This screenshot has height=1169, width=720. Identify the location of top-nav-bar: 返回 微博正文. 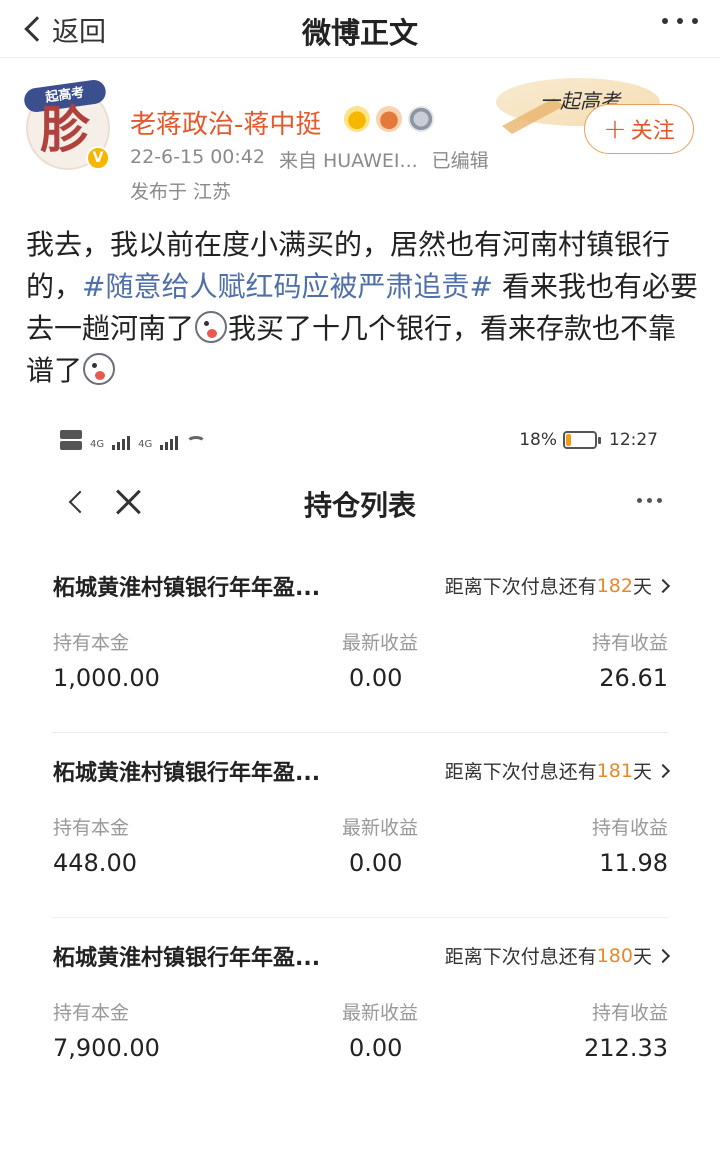
(360, 29).